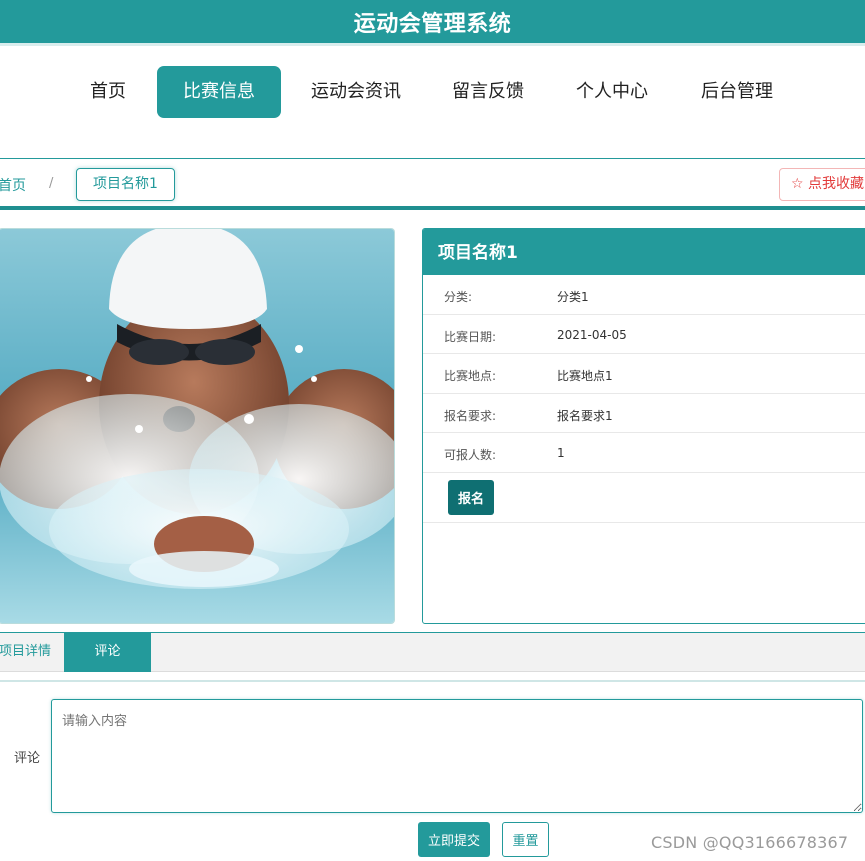  What do you see at coordinates (457, 756) in the screenshot?
I see `comment-input` at bounding box center [457, 756].